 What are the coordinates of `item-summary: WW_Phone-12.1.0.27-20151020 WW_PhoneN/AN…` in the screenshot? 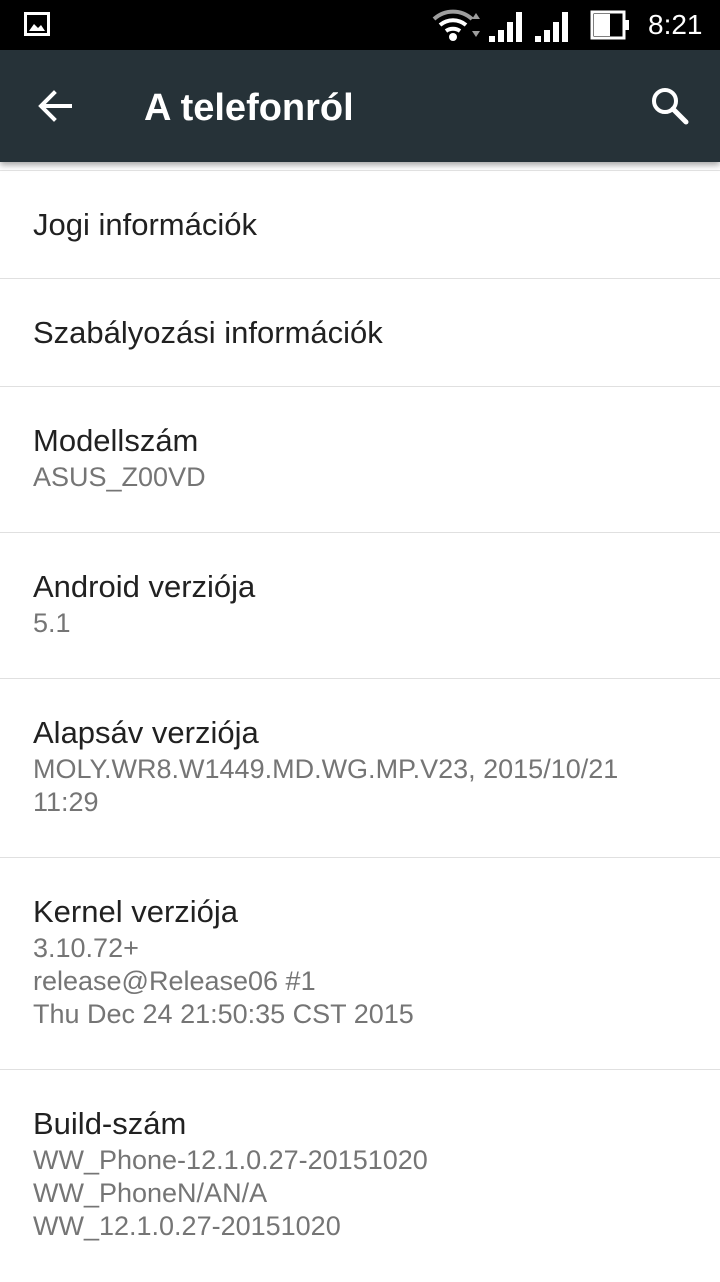 It's located at (230, 1193).